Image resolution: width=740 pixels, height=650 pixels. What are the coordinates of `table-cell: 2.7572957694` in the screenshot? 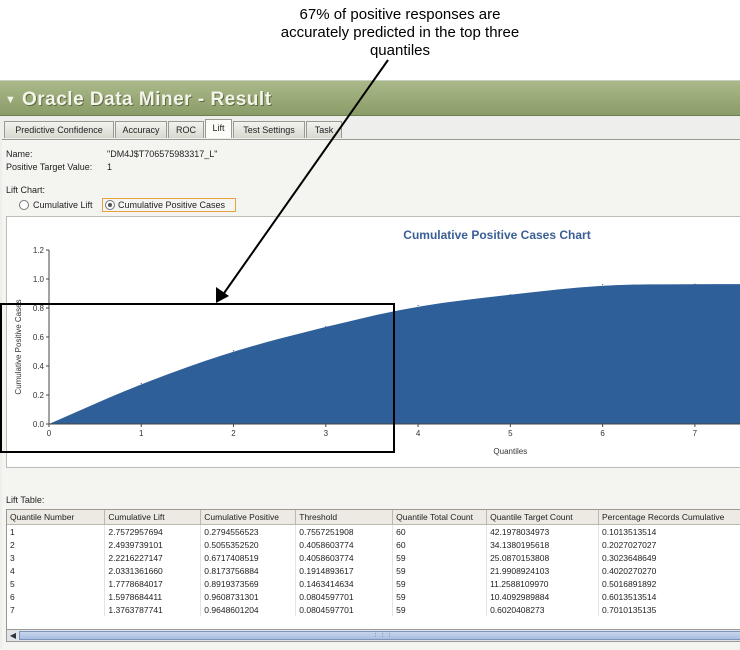 It's located at (153, 532).